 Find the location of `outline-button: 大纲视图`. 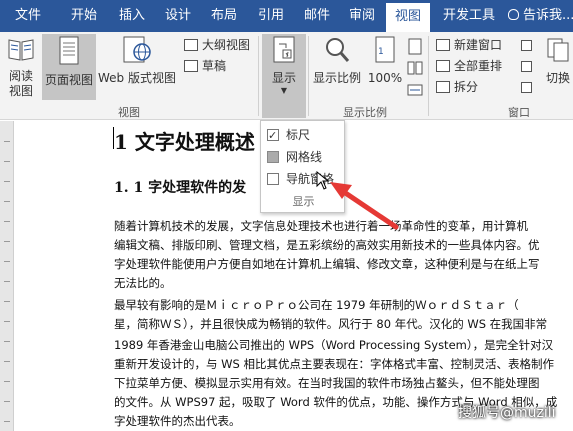

outline-button: 大纲视图 is located at coordinates (217, 45).